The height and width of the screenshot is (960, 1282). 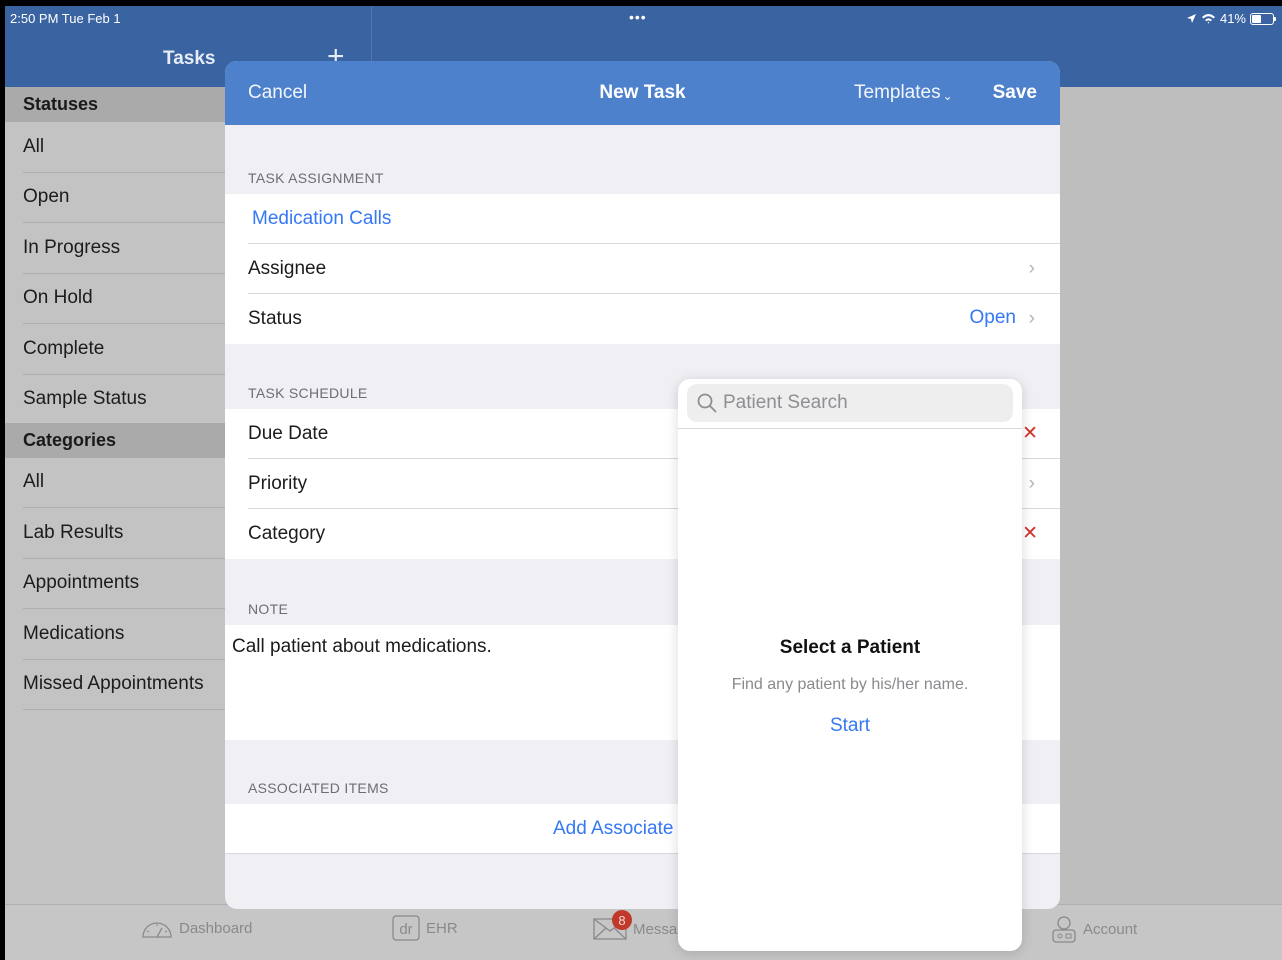 I want to click on tab-account-label: Account, so click(x=1110, y=929).